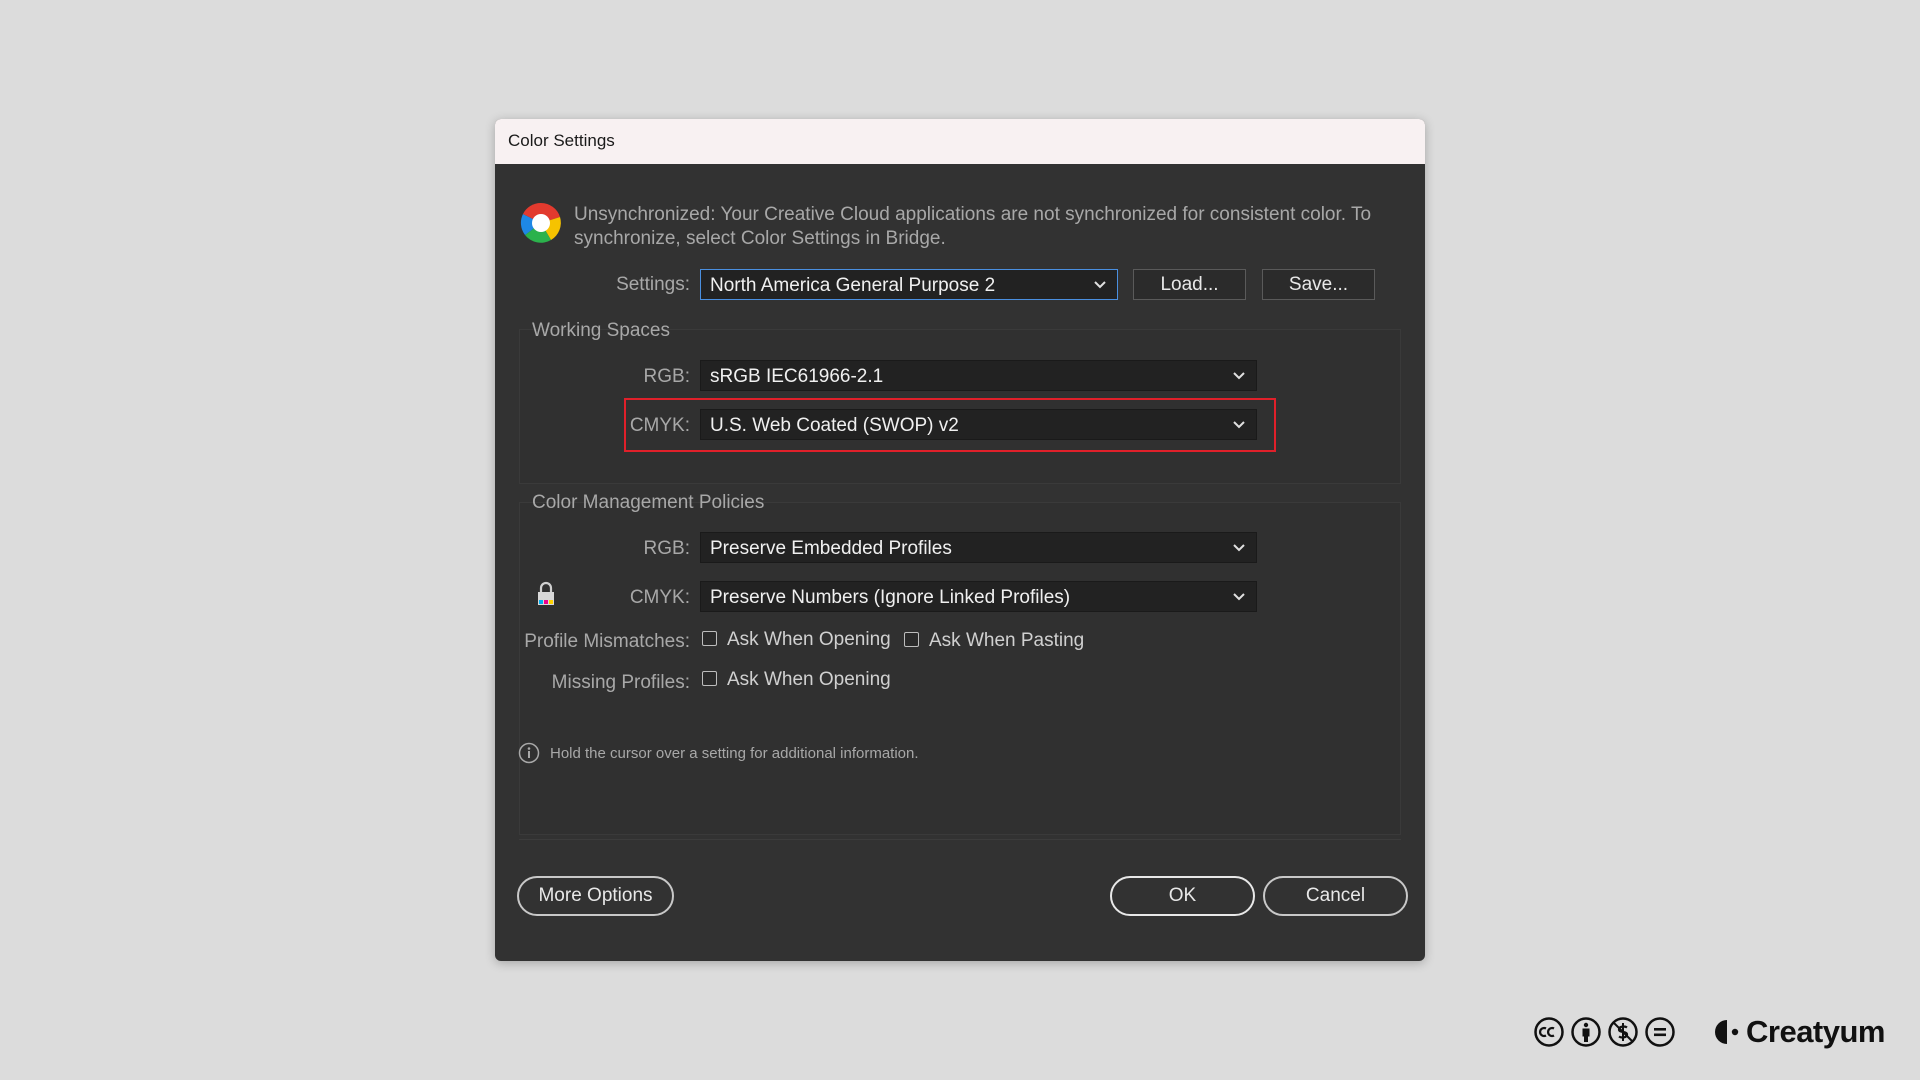 Image resolution: width=1920 pixels, height=1080 pixels. I want to click on color-wheel-icon, so click(540, 222).